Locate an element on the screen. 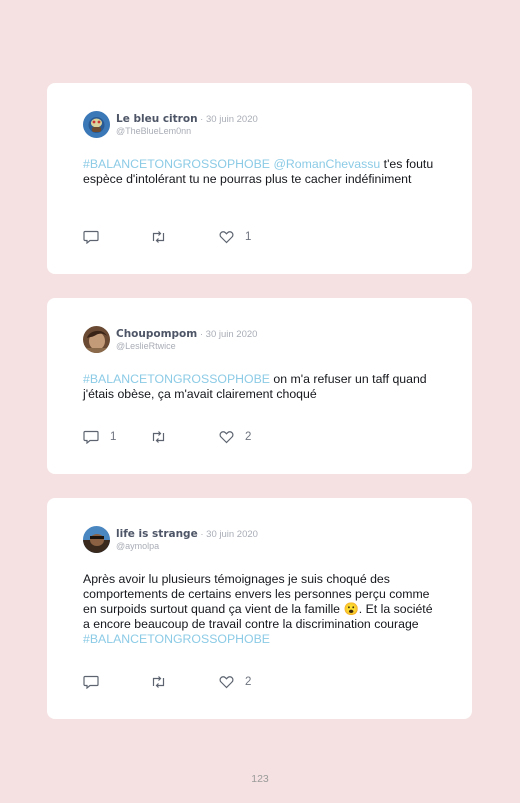 This screenshot has width=520, height=803. like-button: 1 is located at coordinates (235, 237).